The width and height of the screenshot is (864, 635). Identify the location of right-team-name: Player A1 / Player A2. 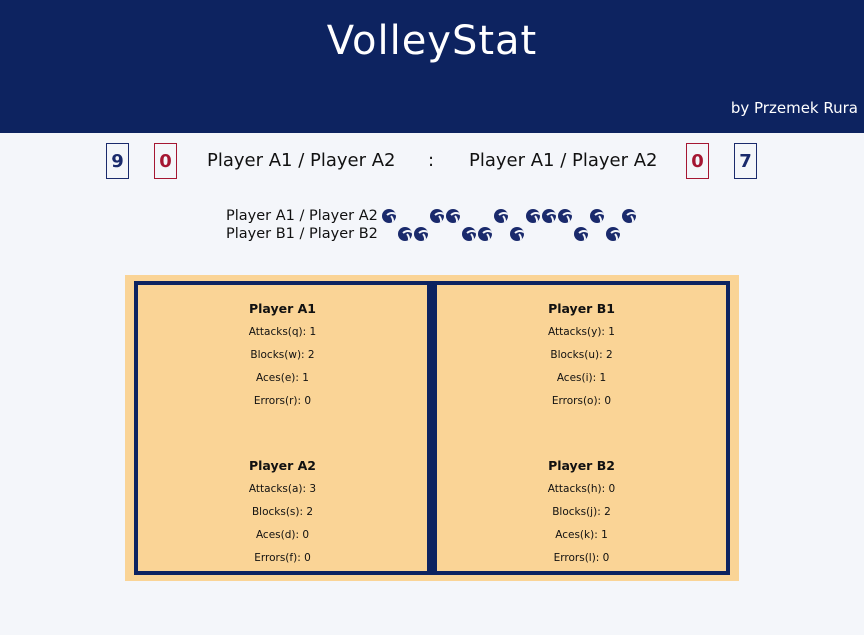
(563, 160).